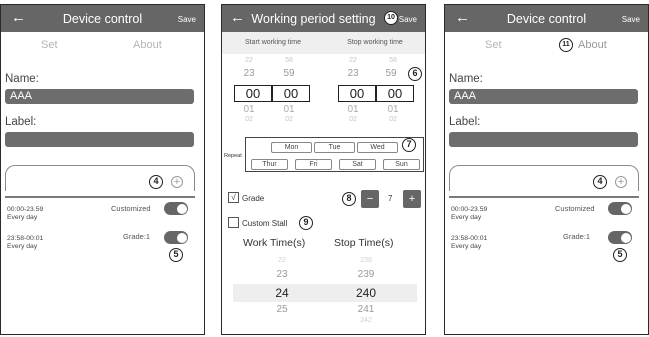  Describe the element at coordinates (253, 198) in the screenshot. I see `grade-label: Grade` at that location.